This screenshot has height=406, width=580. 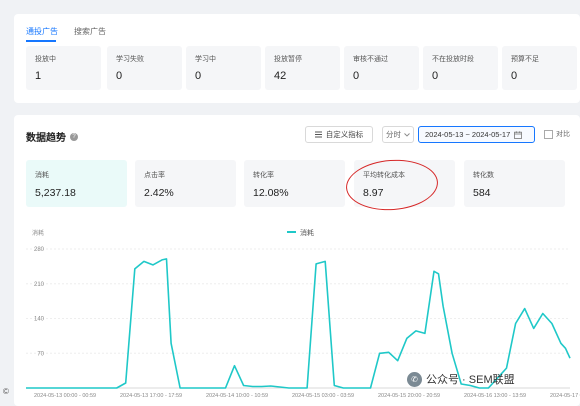 What do you see at coordinates (548, 134) in the screenshot?
I see `compare-checkbox` at bounding box center [548, 134].